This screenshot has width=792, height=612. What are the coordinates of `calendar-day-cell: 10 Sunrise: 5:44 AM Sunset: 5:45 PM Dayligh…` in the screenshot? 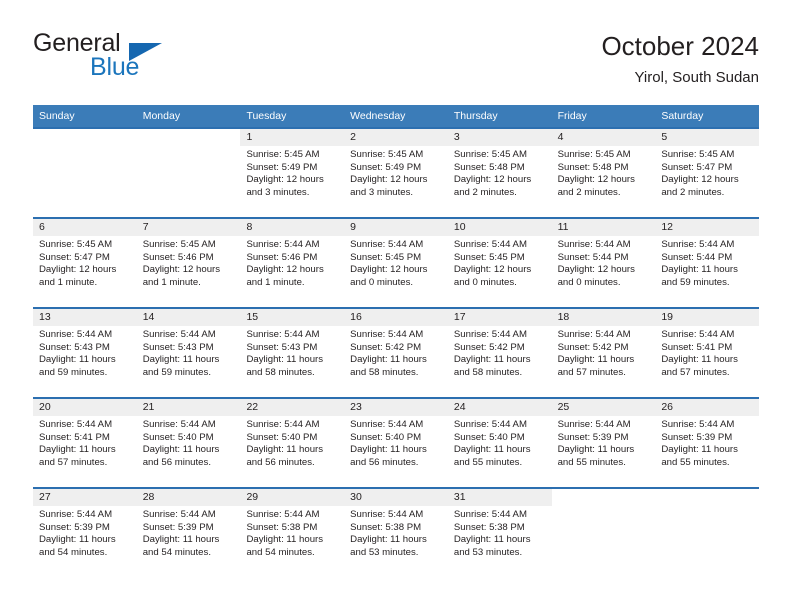 It's located at (499, 262).